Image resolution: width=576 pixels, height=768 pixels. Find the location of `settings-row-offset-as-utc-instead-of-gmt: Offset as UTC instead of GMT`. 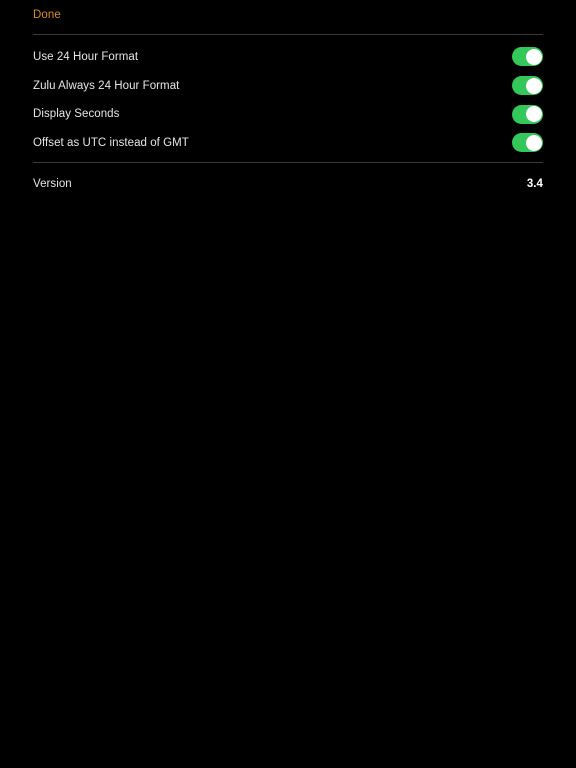

settings-row-offset-as-utc-instead-of-gmt: Offset as UTC instead of GMT is located at coordinates (288, 143).